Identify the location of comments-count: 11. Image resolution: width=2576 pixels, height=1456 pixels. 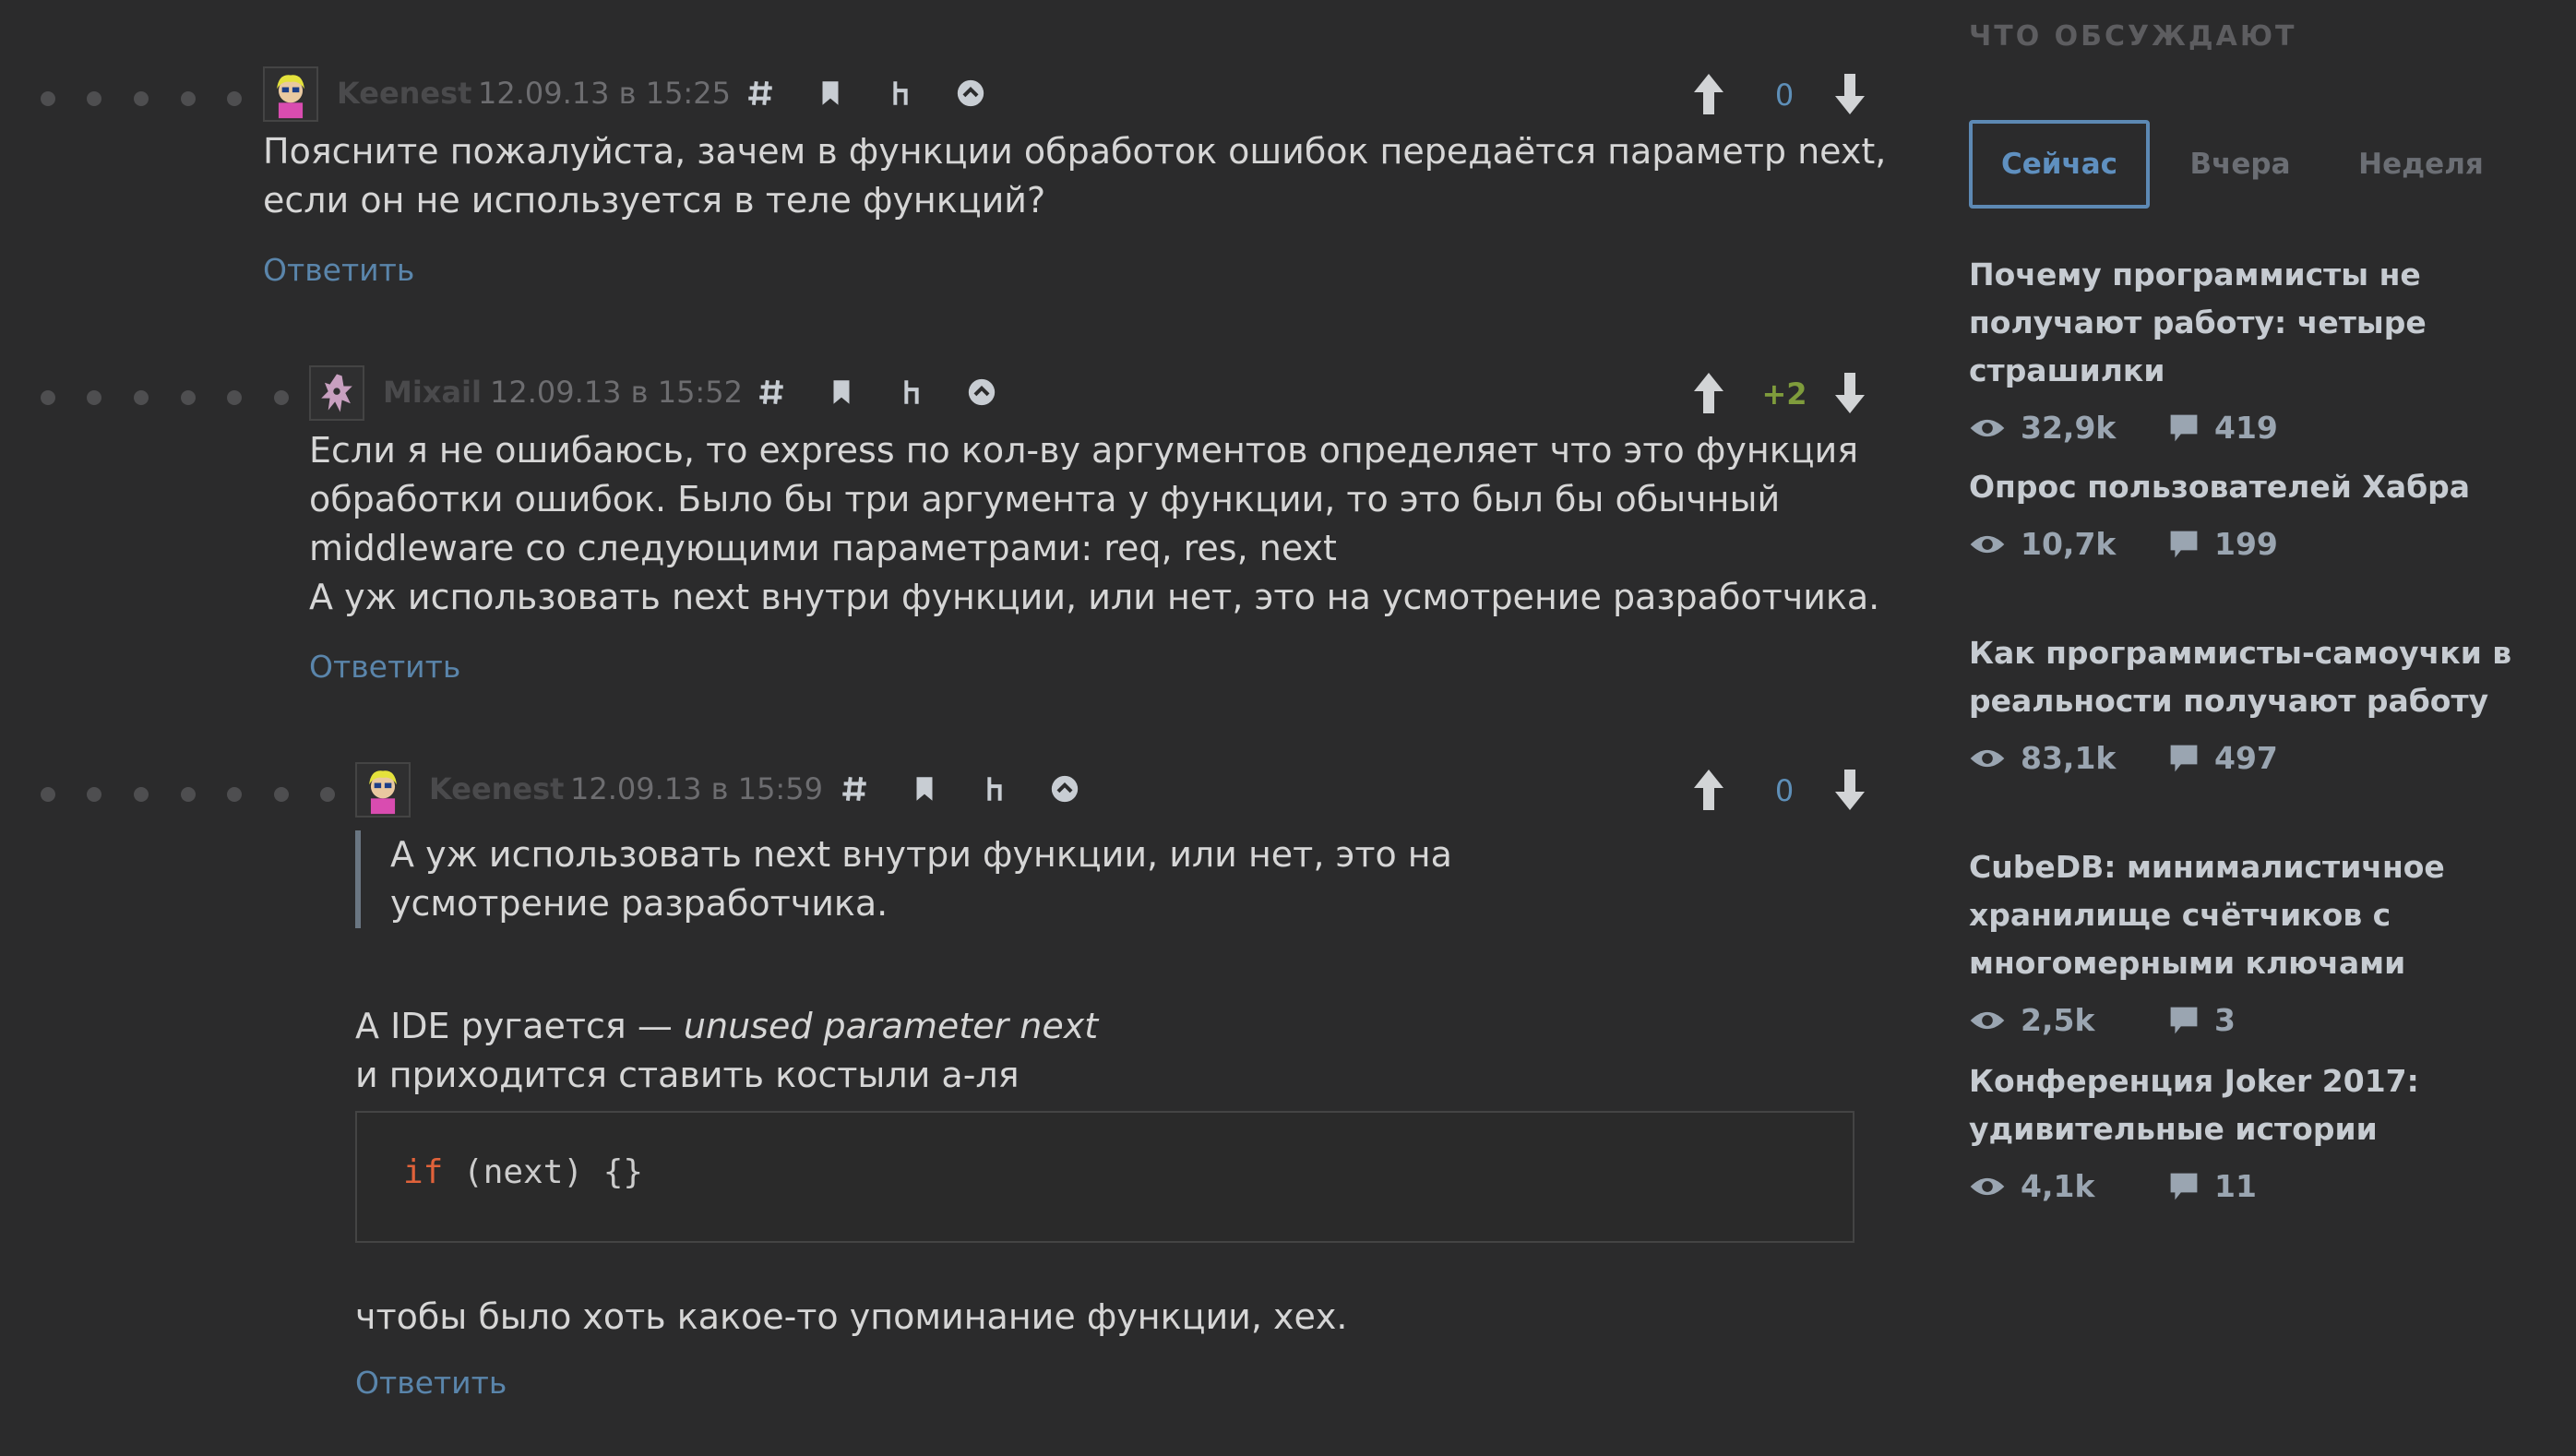
(2235, 1186).